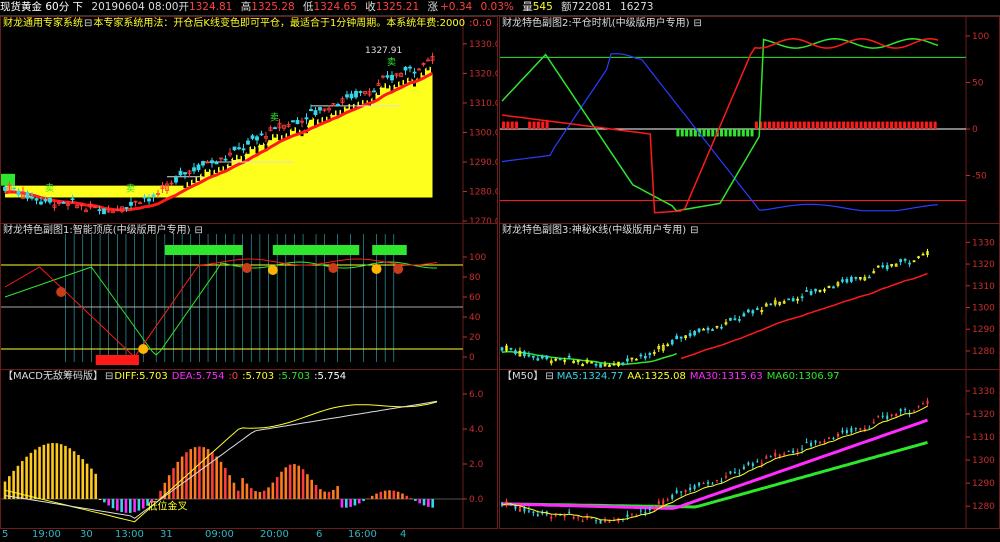 The image size is (1000, 542). I want to click on y-tick-label: 1330, so click(983, 392).